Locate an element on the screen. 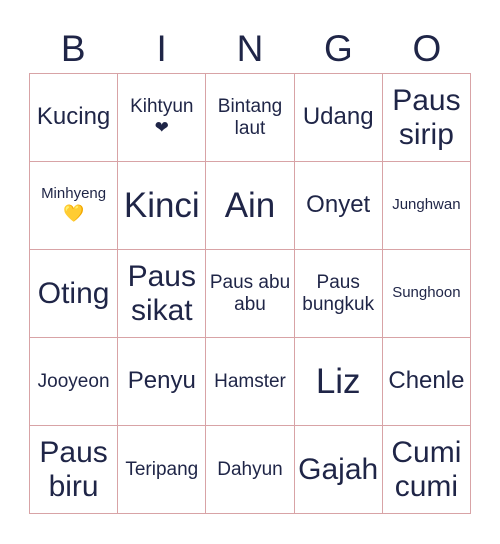 This screenshot has height=544, width=500. bingo-cell: Teripang is located at coordinates (162, 470).